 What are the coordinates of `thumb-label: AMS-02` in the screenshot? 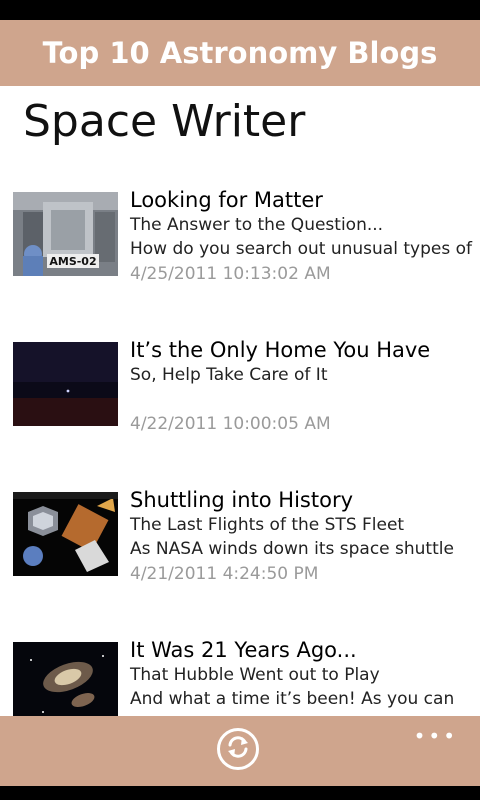 It's located at (72, 261).